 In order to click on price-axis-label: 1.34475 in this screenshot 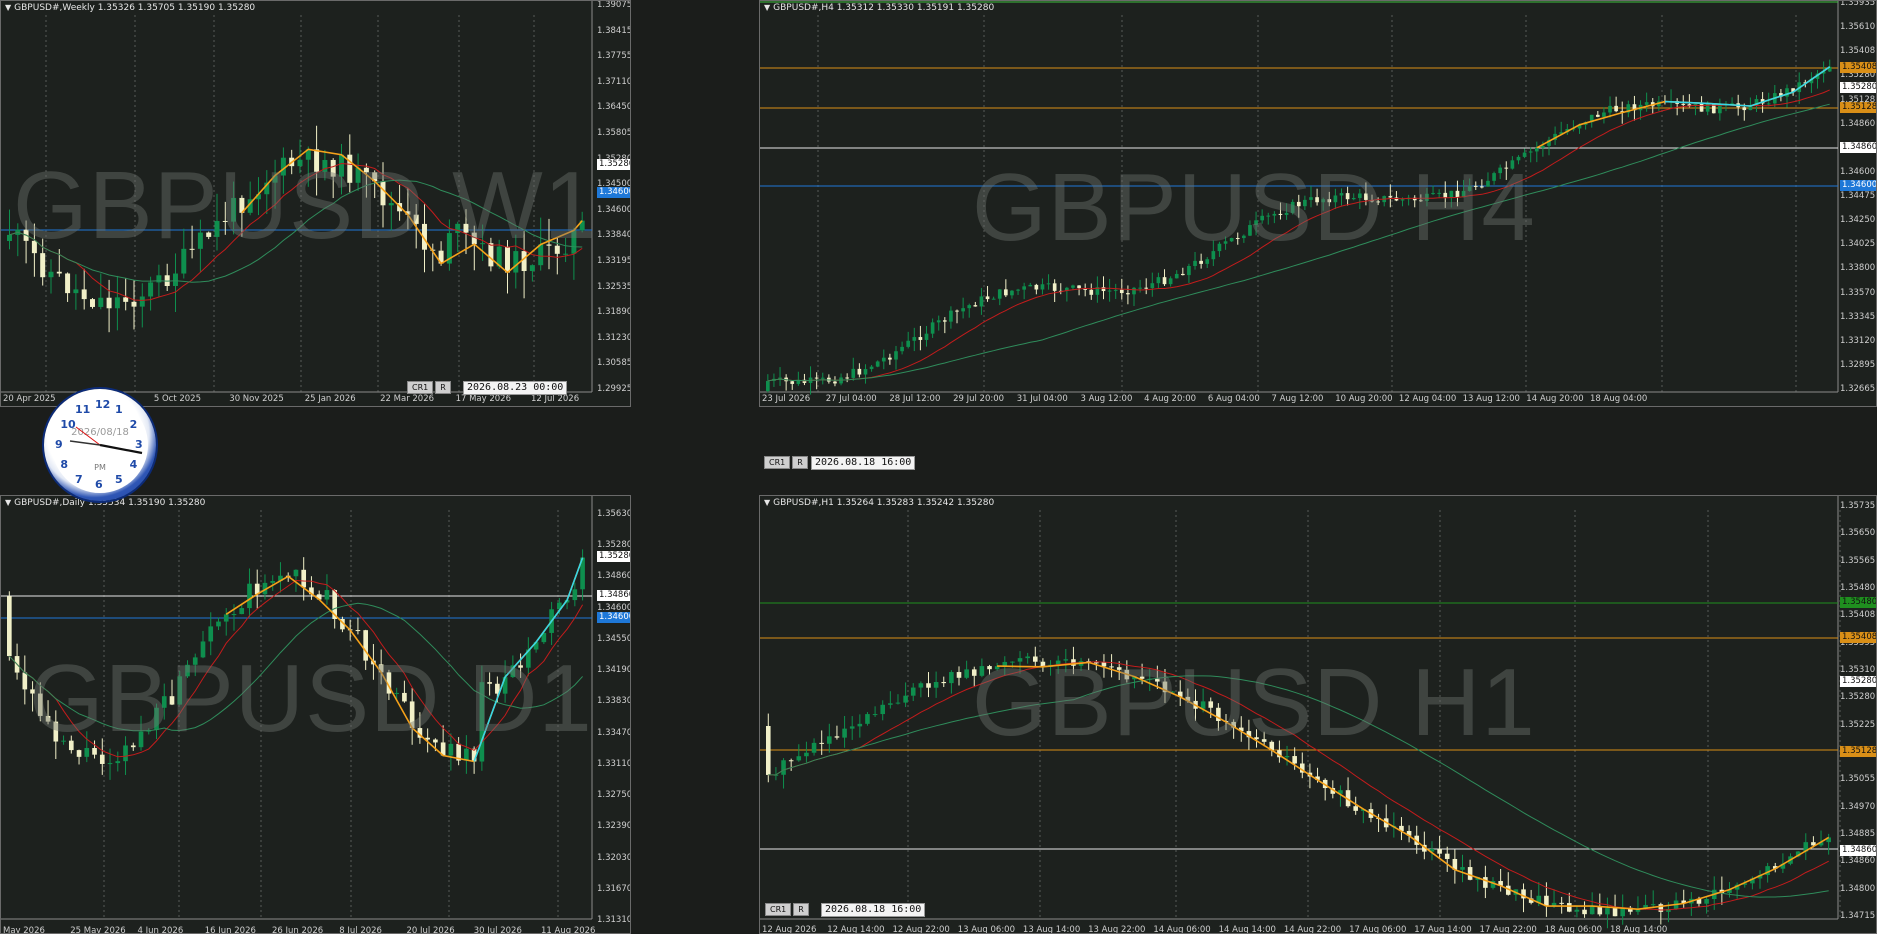, I will do `click(1858, 196)`.